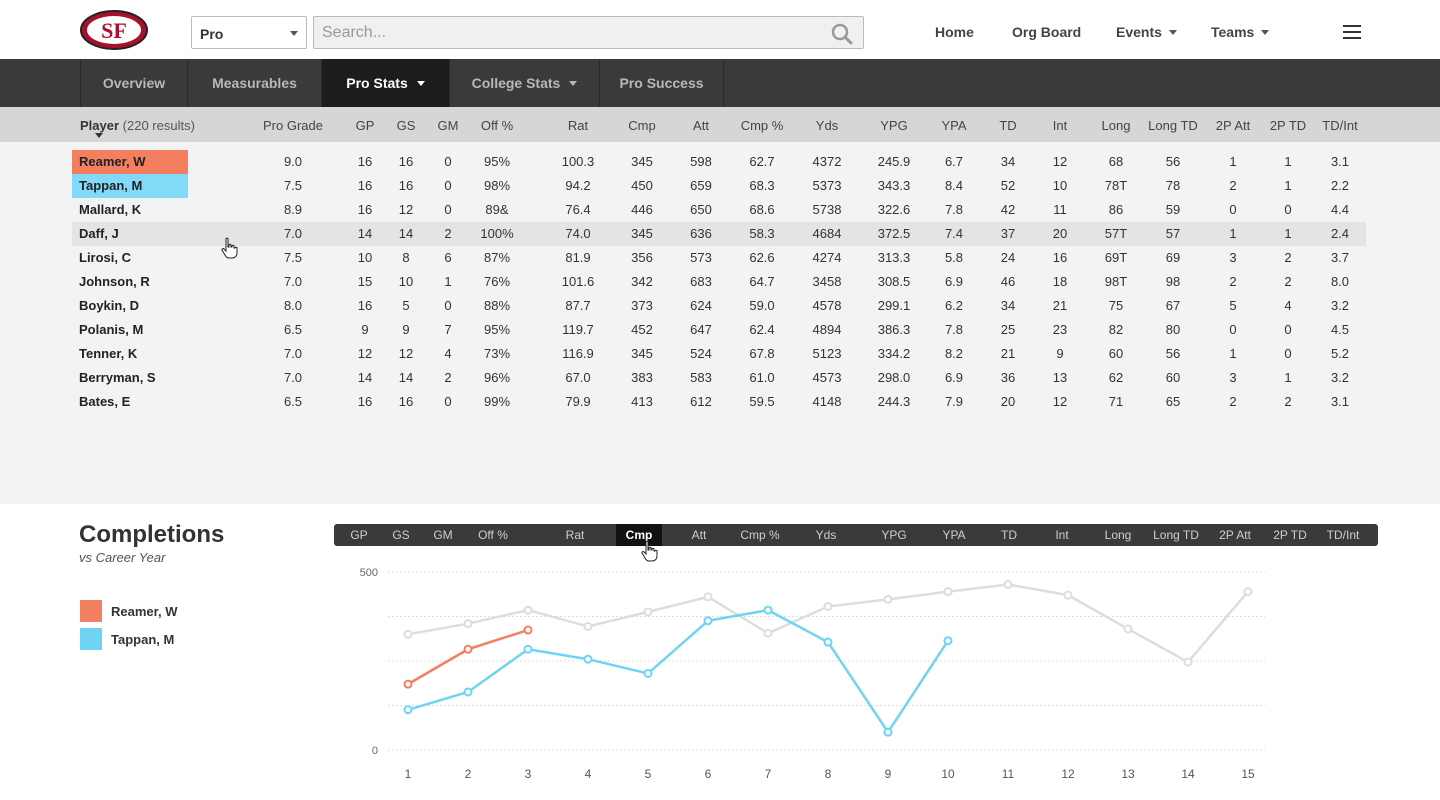 The image size is (1440, 800). What do you see at coordinates (497, 281) in the screenshot?
I see `table-cell: 76%` at bounding box center [497, 281].